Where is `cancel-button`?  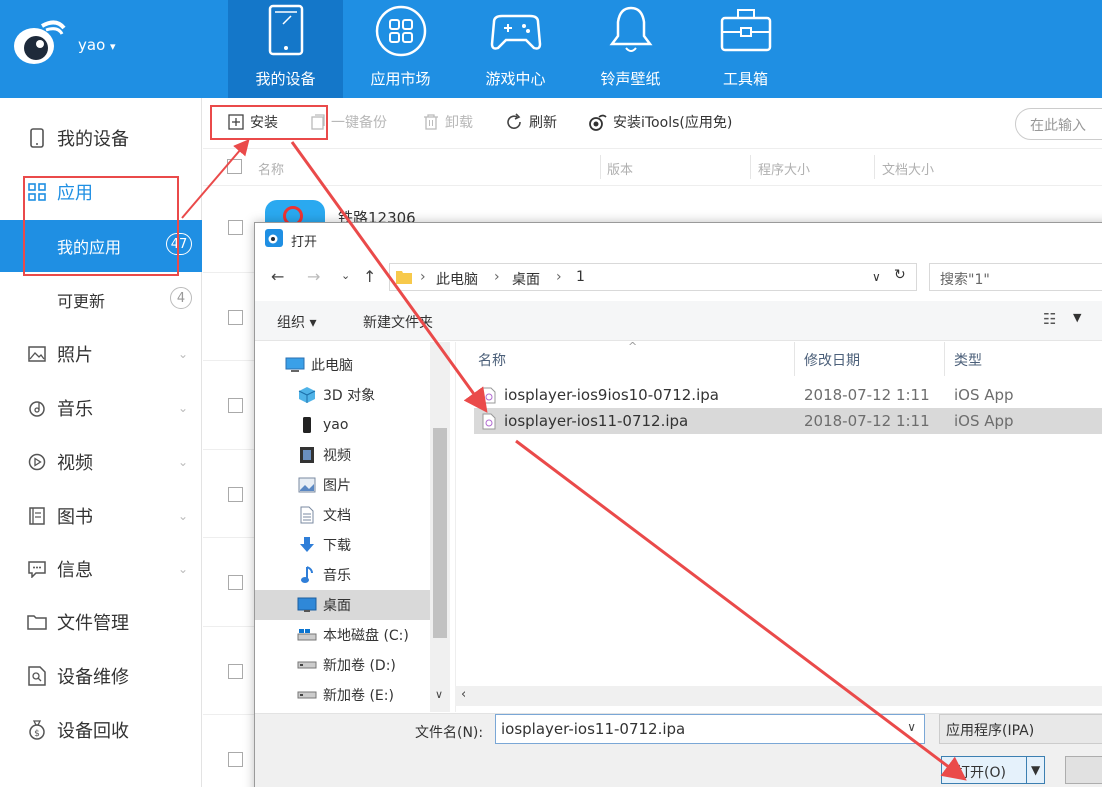 cancel-button is located at coordinates (1083, 770).